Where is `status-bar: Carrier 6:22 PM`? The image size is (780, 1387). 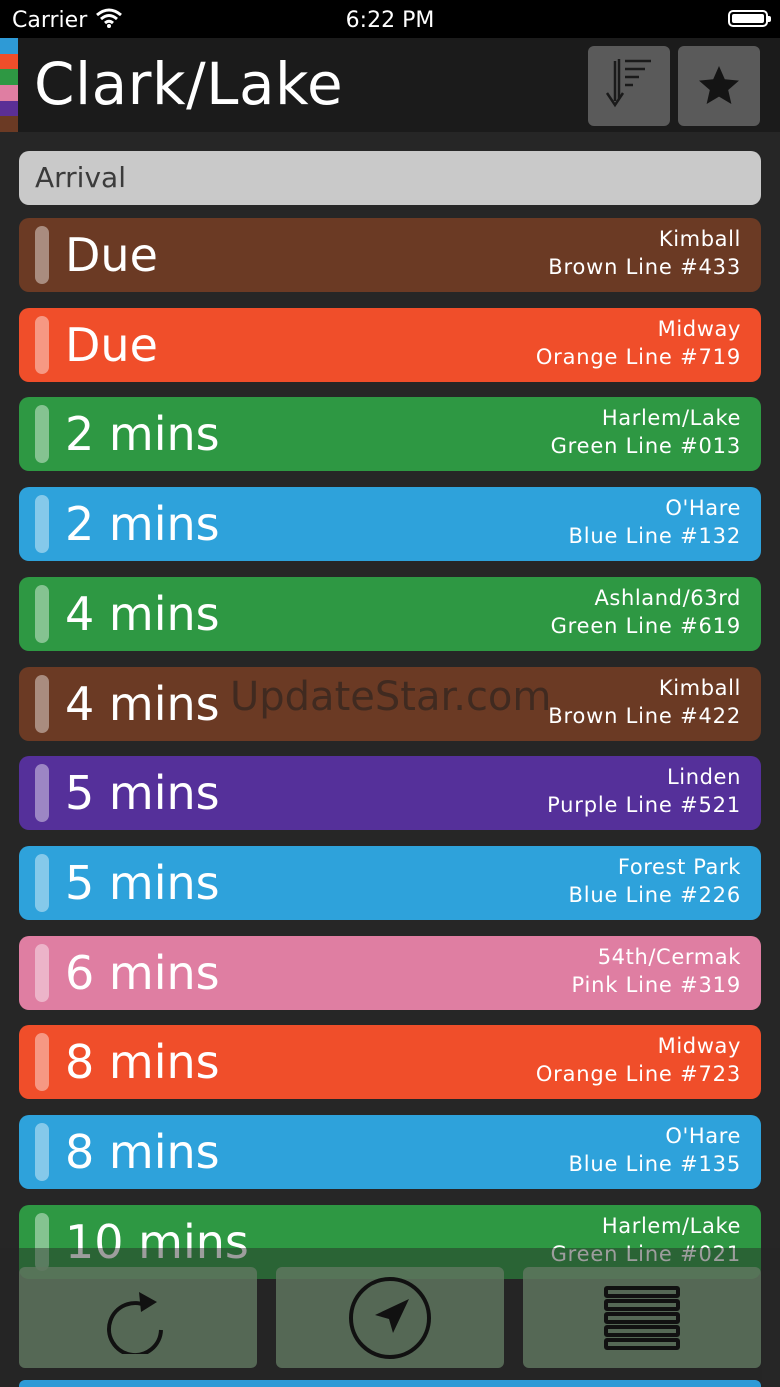 status-bar: Carrier 6:22 PM is located at coordinates (390, 19).